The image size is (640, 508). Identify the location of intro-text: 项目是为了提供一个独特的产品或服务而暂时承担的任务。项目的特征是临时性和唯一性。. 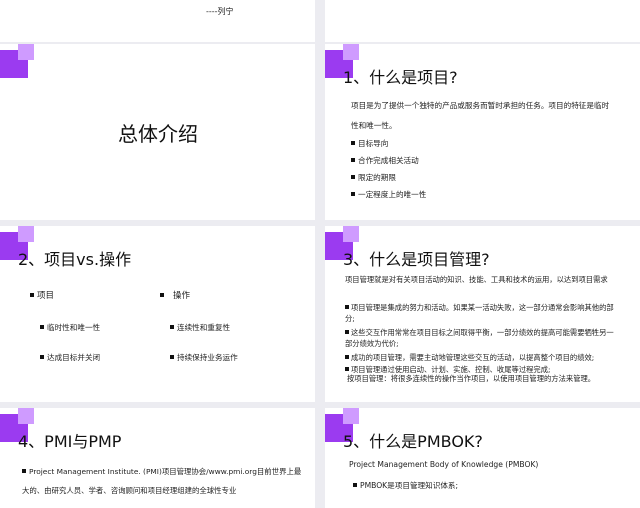
(480, 115).